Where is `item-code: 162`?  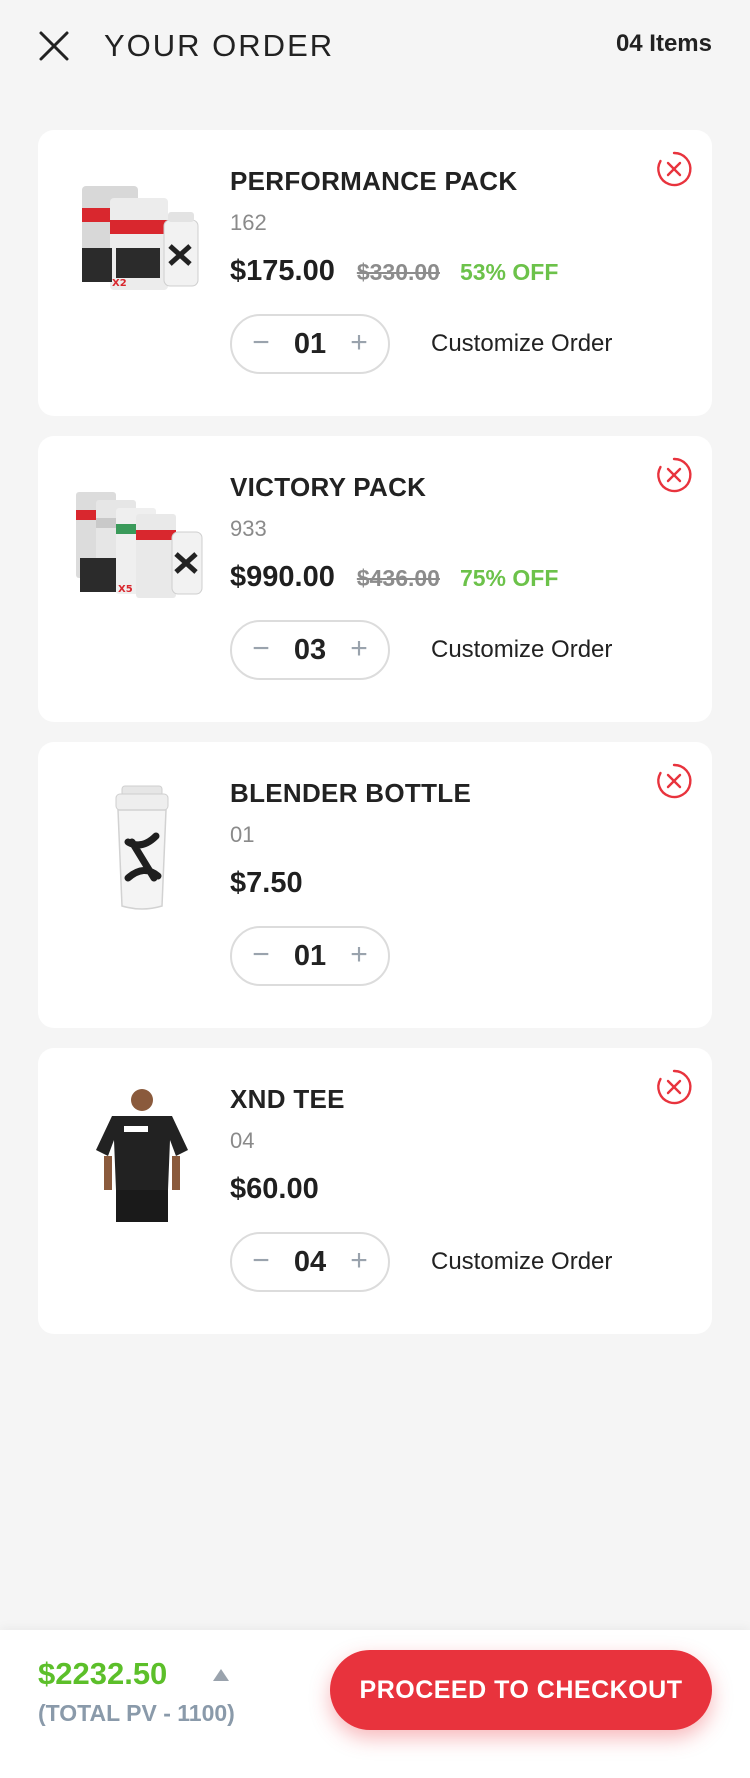 item-code: 162 is located at coordinates (248, 222).